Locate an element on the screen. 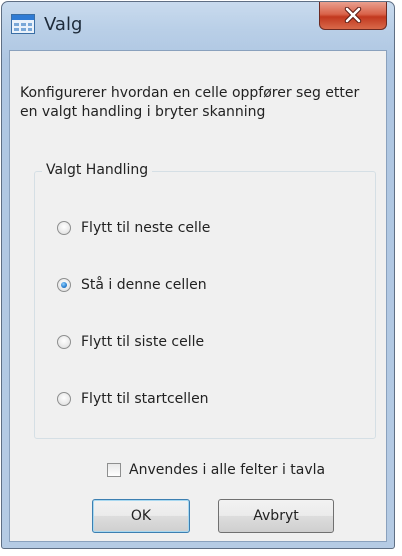 The image size is (402, 556). close-button is located at coordinates (353, 16).